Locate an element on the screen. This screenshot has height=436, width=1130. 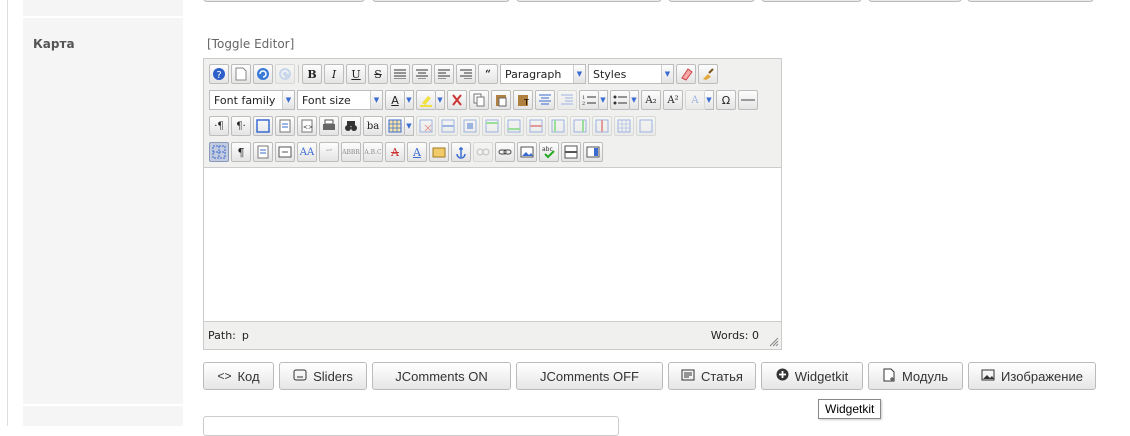
style-props-icon: AA is located at coordinates (307, 152).